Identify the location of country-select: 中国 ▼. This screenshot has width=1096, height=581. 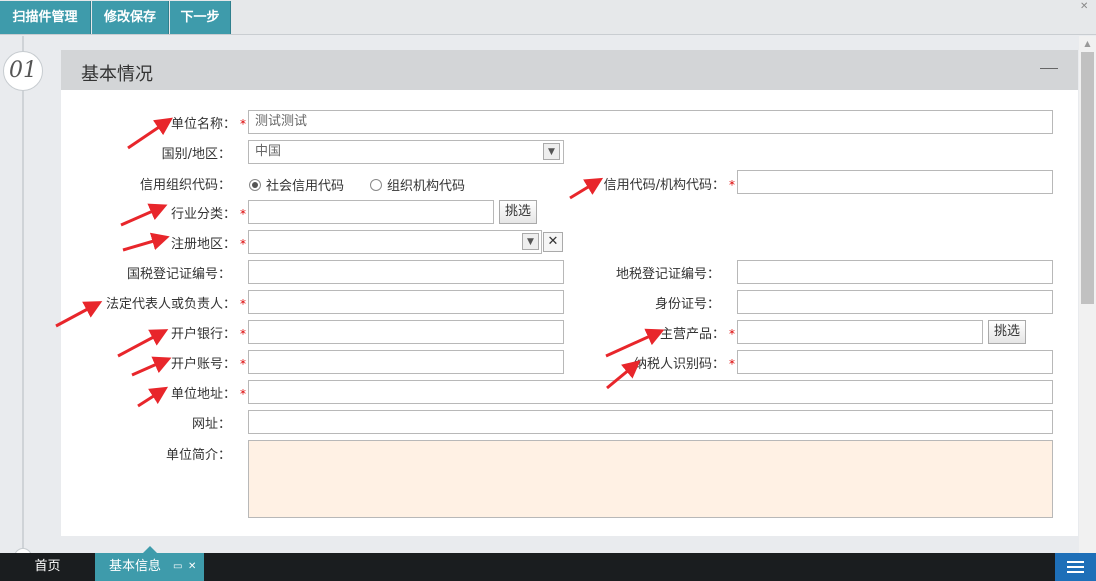
(406, 152).